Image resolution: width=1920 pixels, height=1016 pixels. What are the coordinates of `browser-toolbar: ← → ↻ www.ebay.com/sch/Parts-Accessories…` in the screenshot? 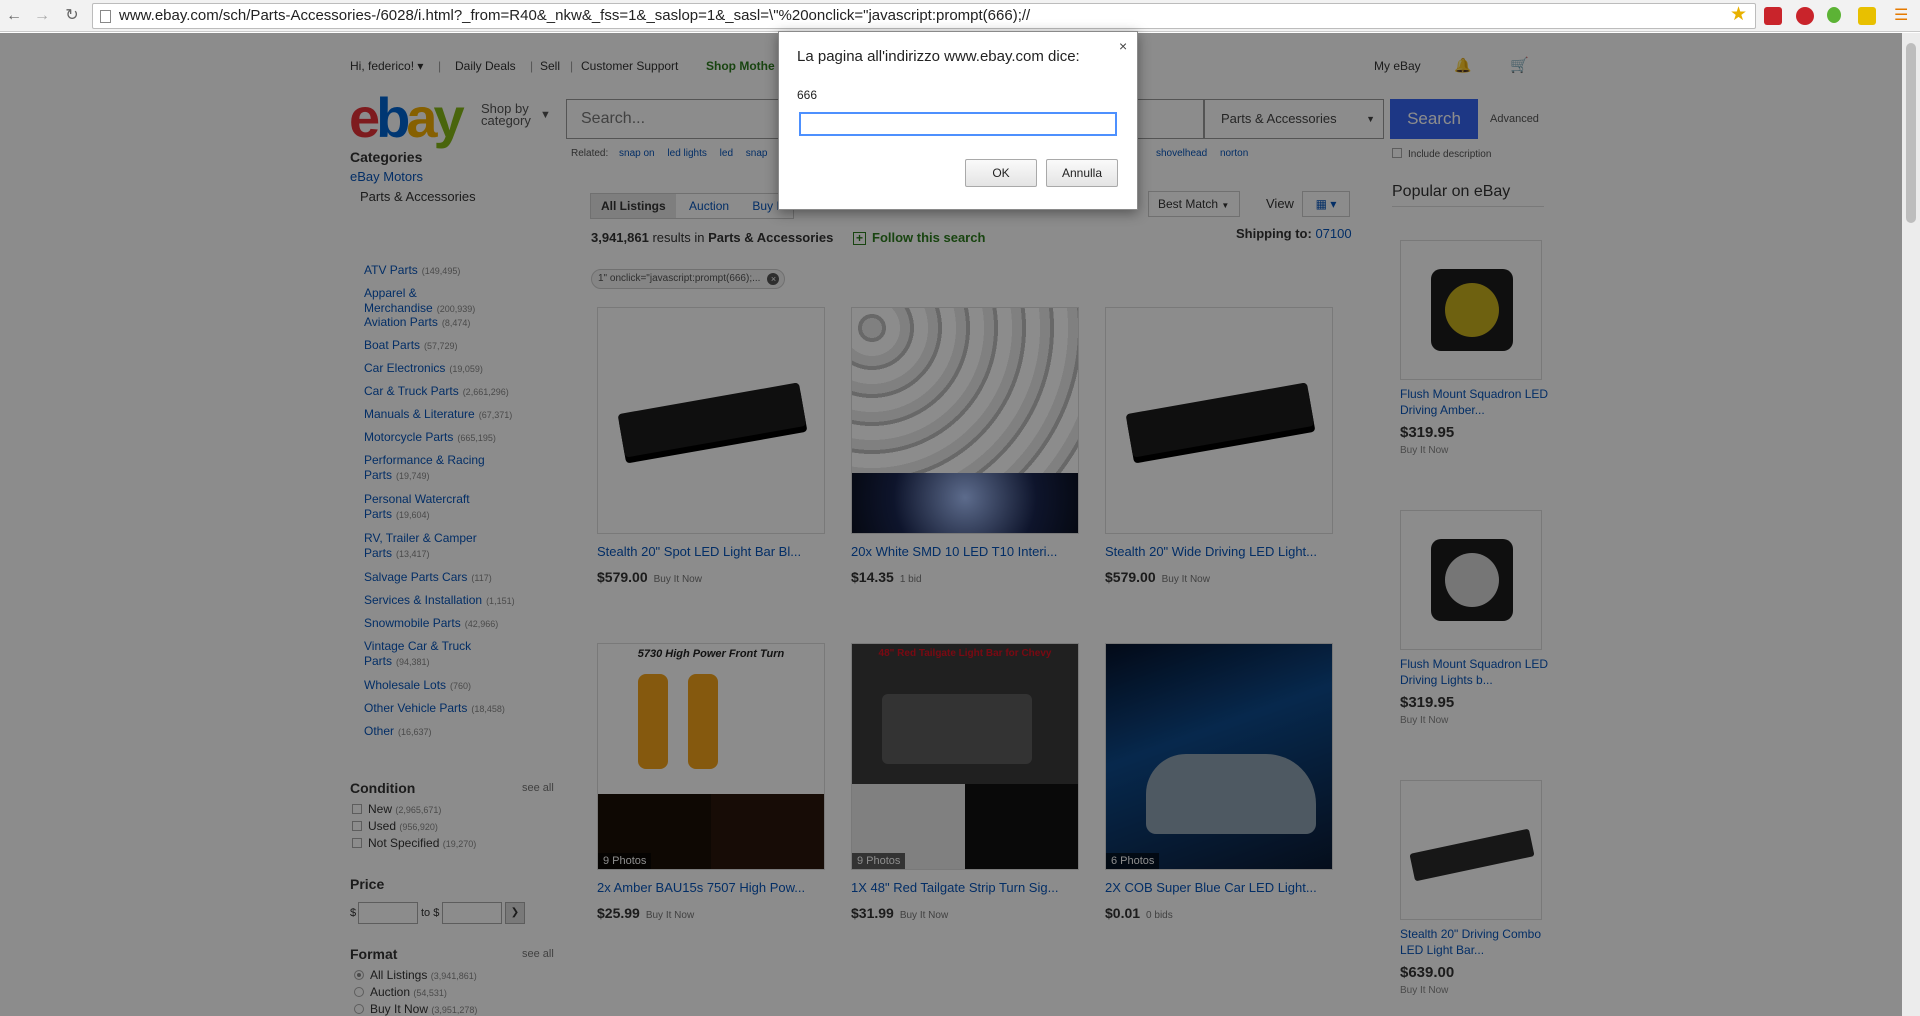 It's located at (960, 16).